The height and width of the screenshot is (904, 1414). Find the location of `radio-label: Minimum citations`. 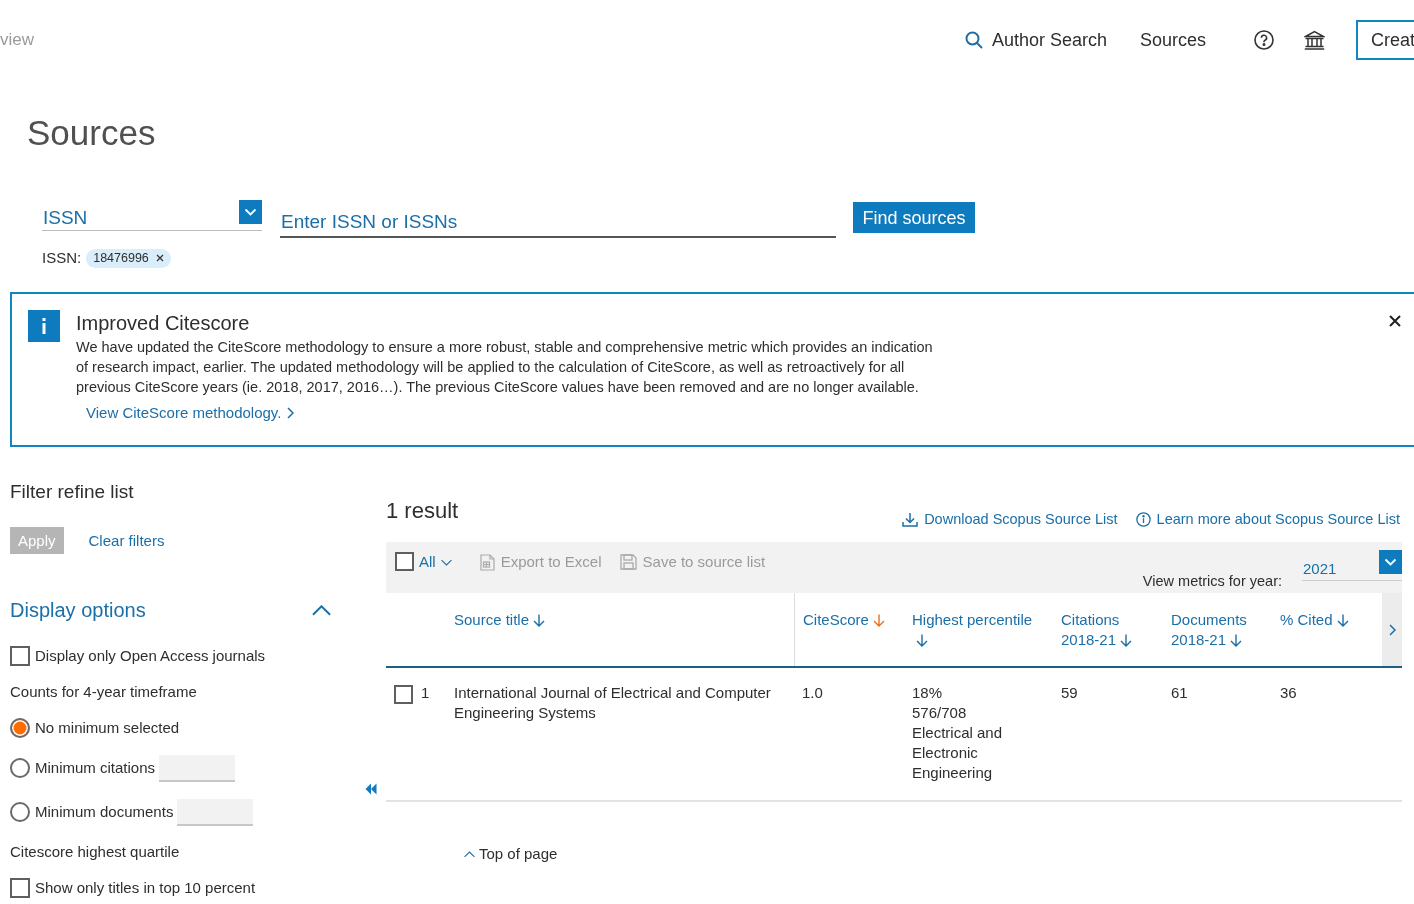

radio-label: Minimum citations is located at coordinates (95, 768).